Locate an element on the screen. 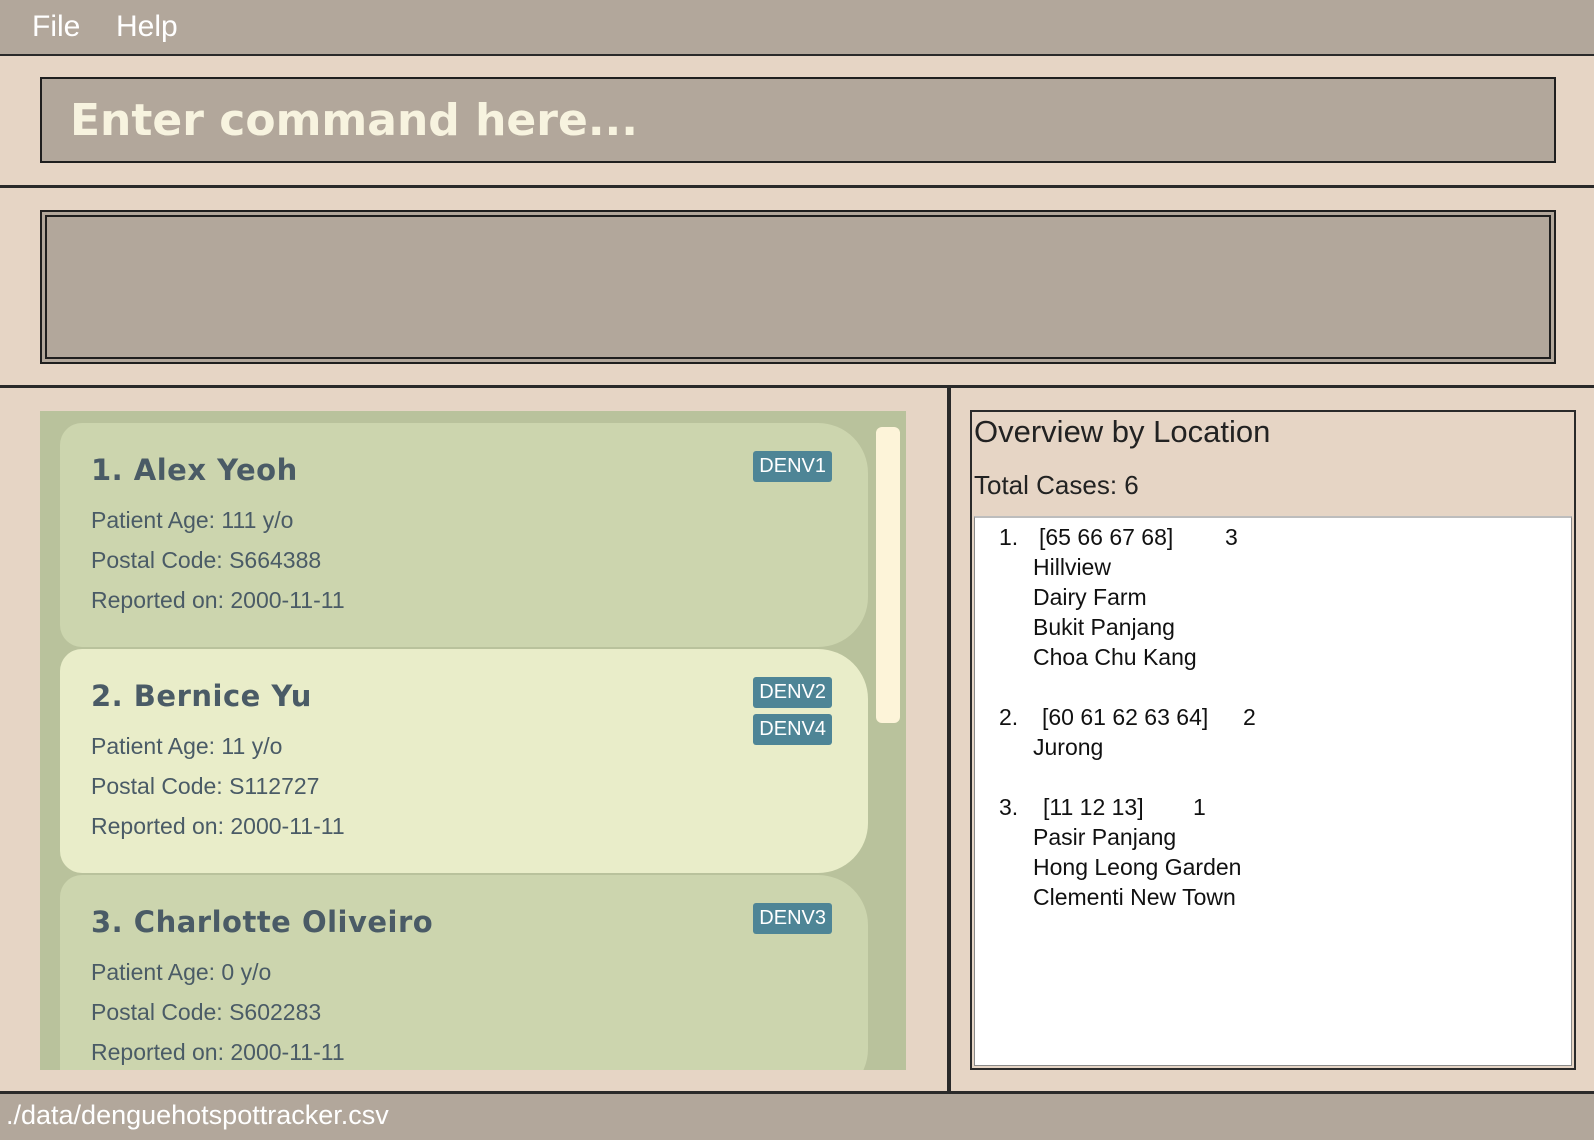  postal-code: Postal Code: S664388 is located at coordinates (206, 560).